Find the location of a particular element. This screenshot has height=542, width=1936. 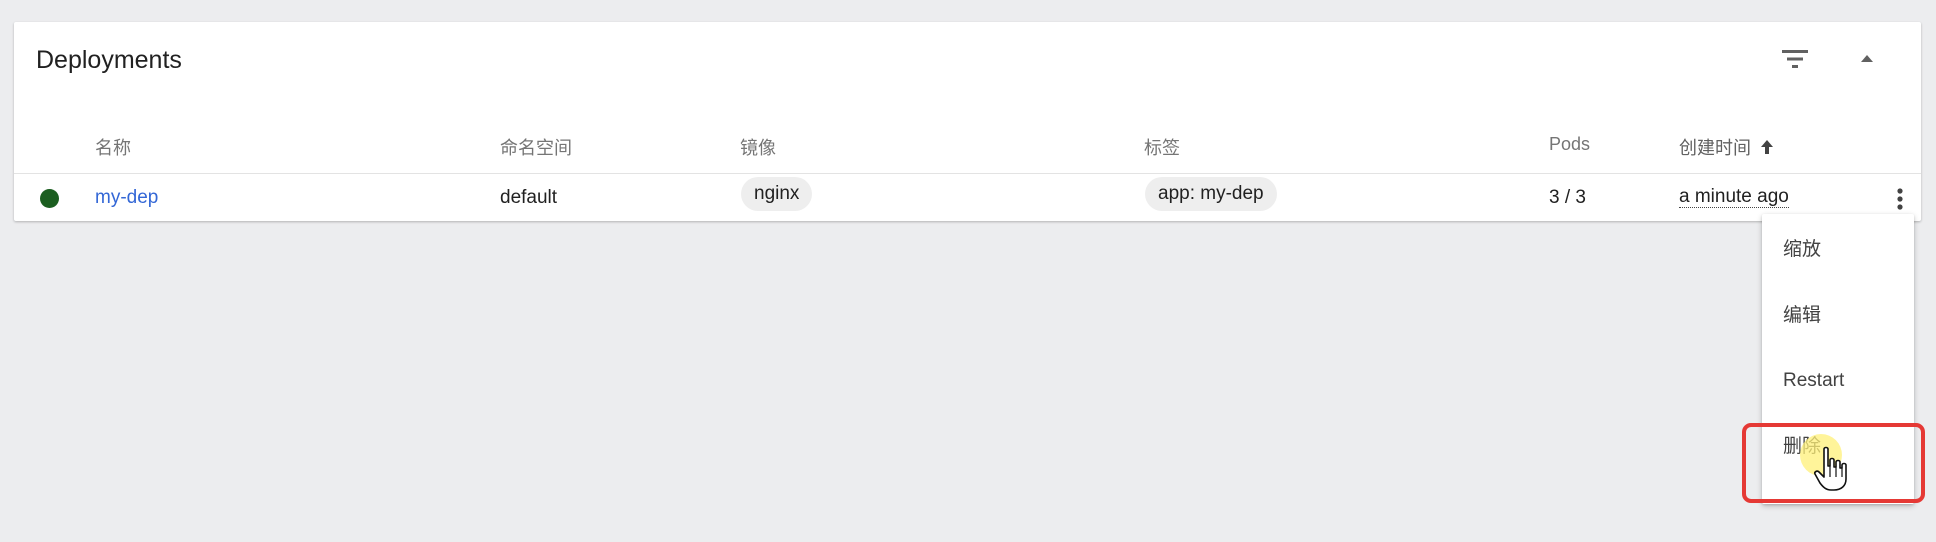

expand-less-icon is located at coordinates (1867, 58).